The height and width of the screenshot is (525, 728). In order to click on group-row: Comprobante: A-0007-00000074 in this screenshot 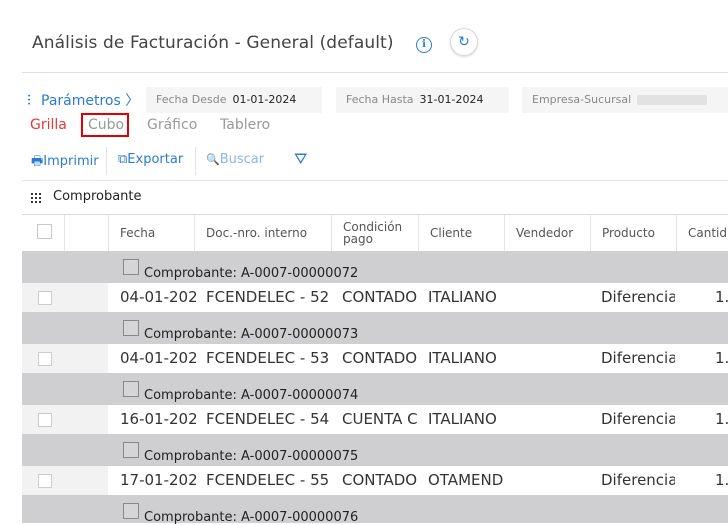, I will do `click(375, 389)`.